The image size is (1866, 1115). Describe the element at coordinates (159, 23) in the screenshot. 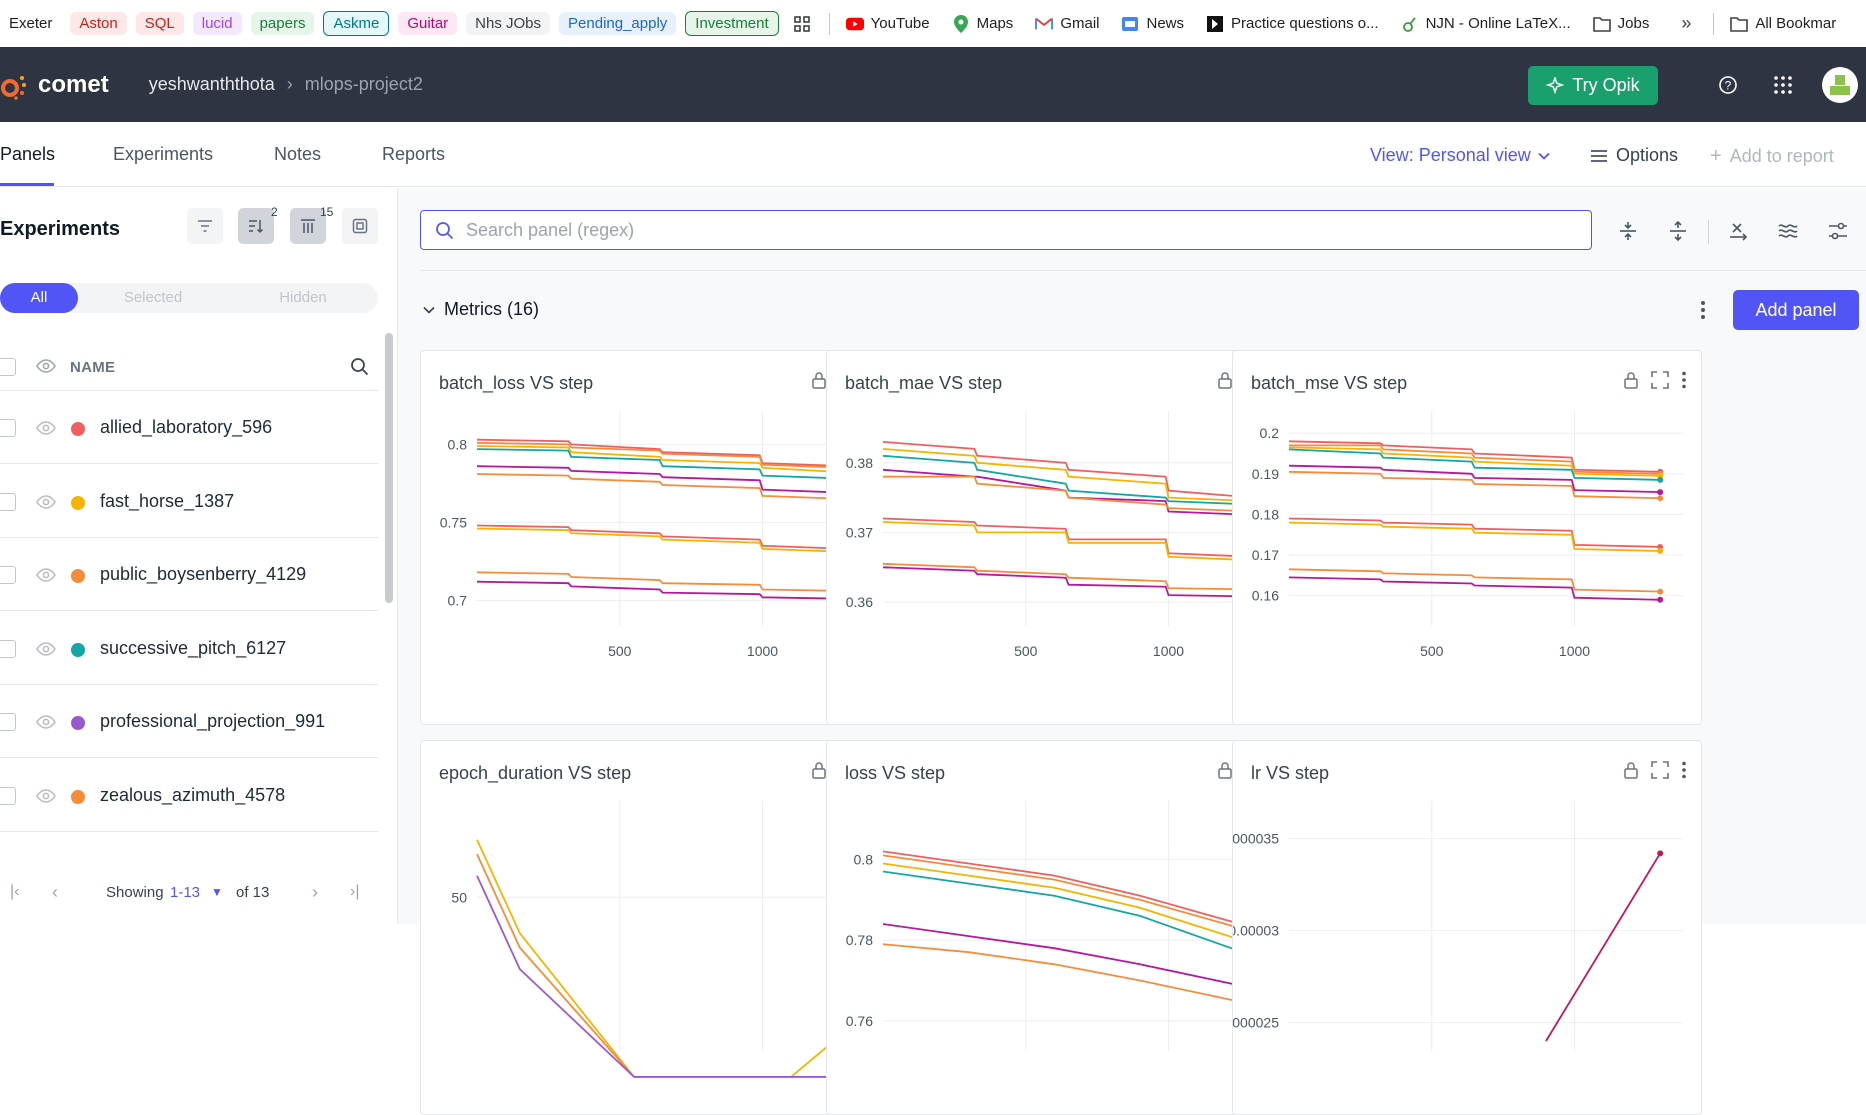

I see `bookmark-tag: SQL` at that location.